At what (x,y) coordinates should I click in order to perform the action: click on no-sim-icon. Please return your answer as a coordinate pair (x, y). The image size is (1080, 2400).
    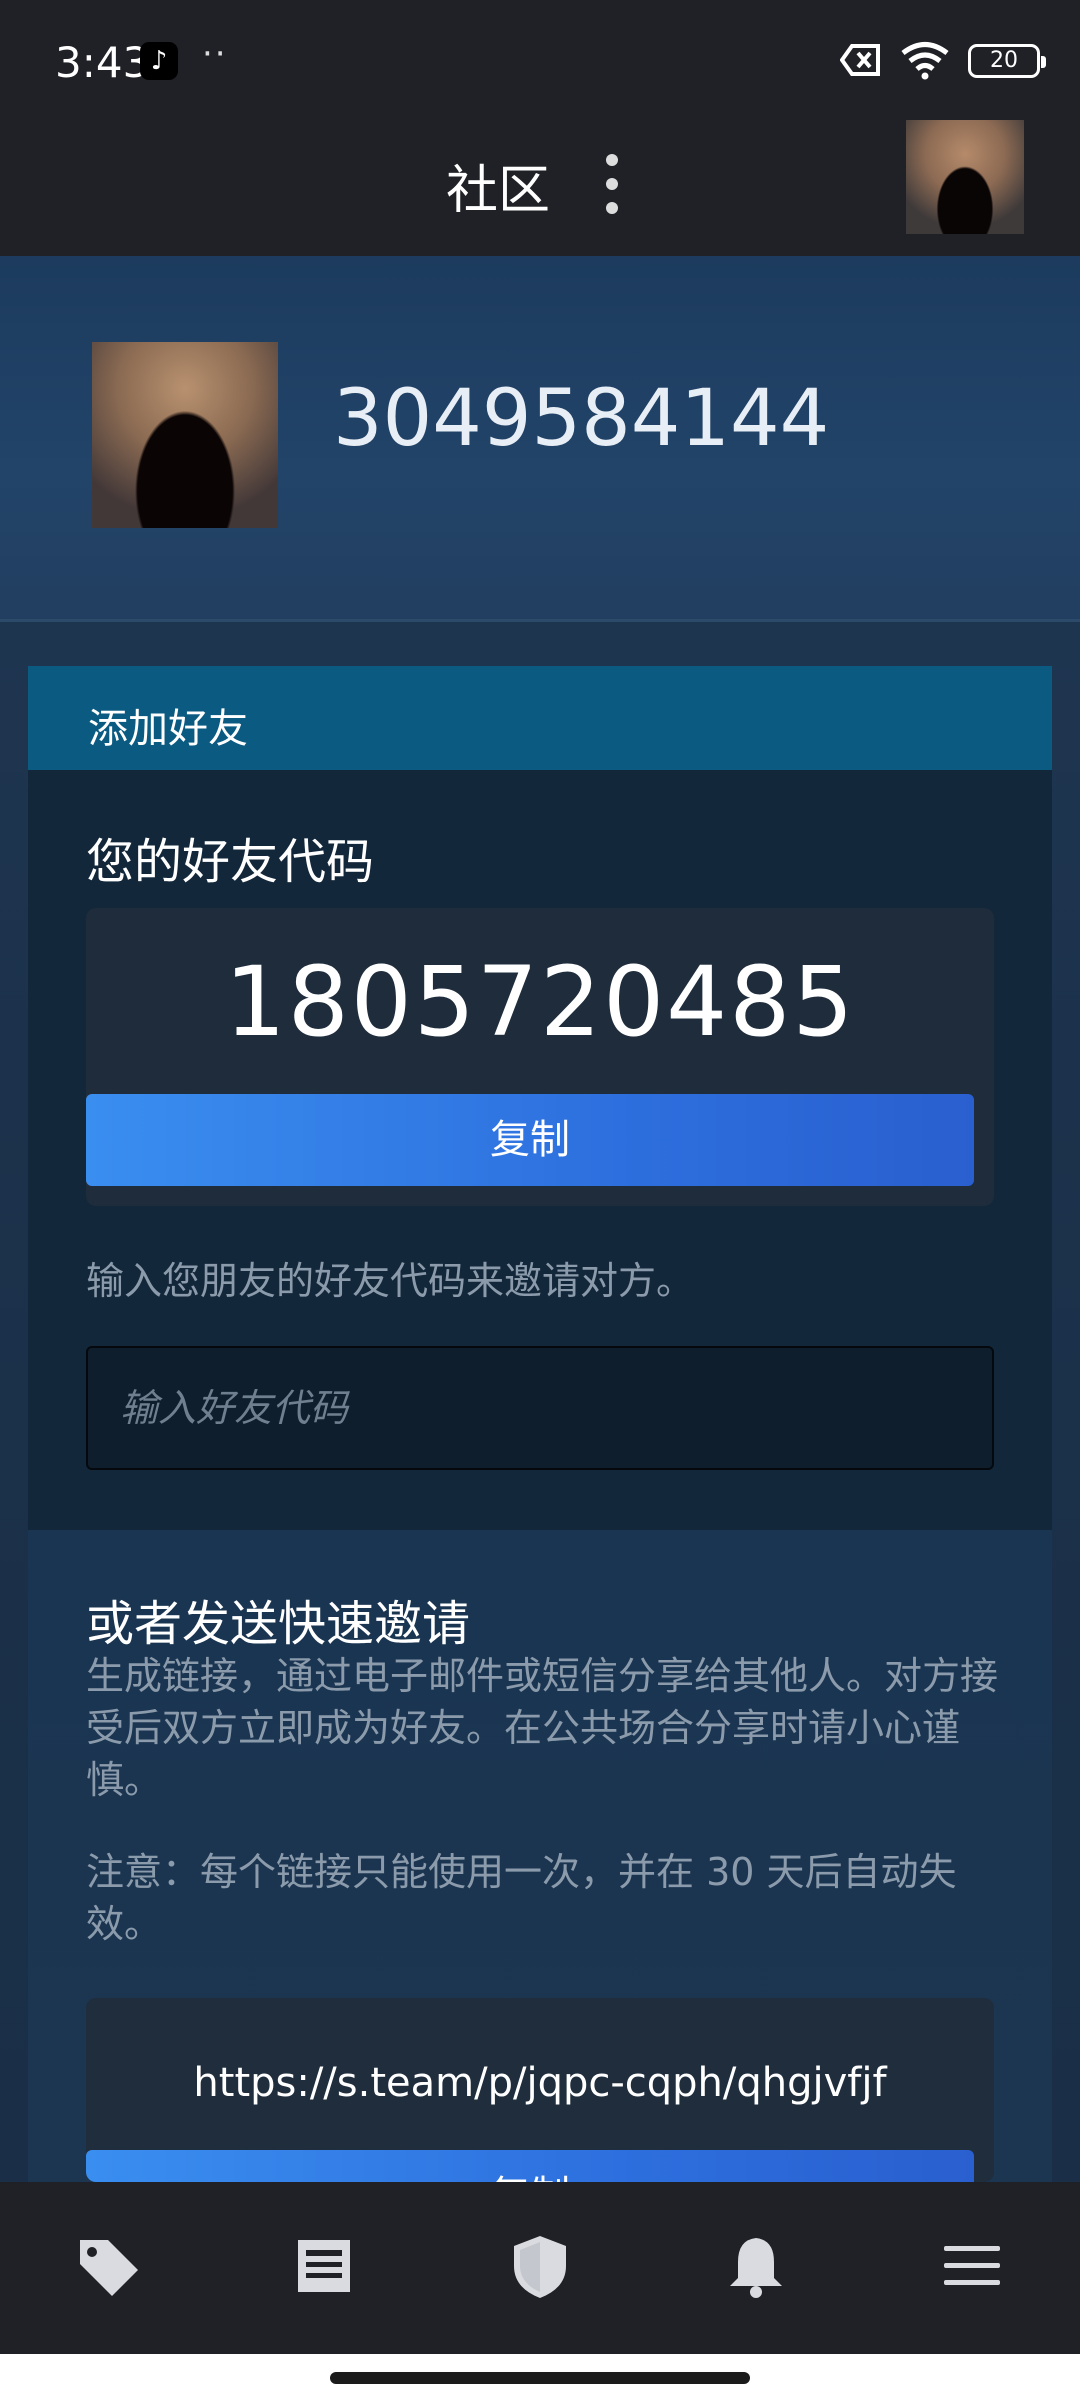
    Looking at the image, I should click on (860, 60).